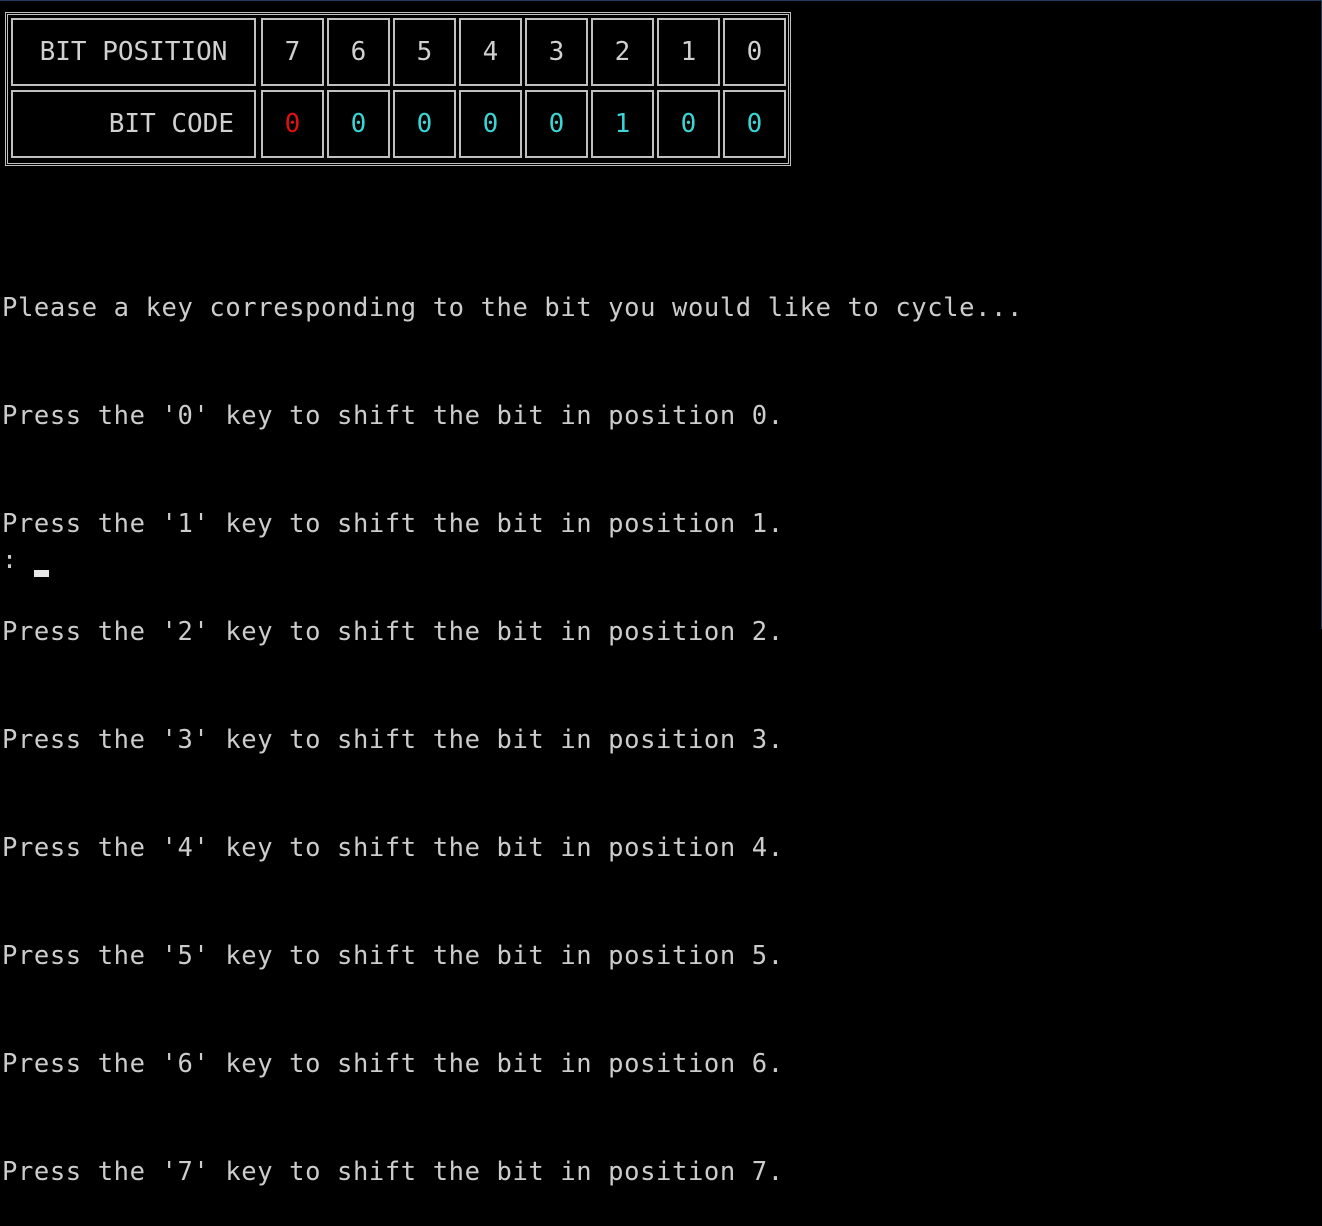 This screenshot has width=1322, height=1226. I want to click on bit-code-7: 0, so click(292, 124).